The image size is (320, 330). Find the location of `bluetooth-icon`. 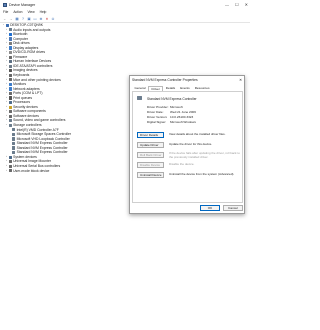

bluetooth-icon is located at coordinates (10, 34).